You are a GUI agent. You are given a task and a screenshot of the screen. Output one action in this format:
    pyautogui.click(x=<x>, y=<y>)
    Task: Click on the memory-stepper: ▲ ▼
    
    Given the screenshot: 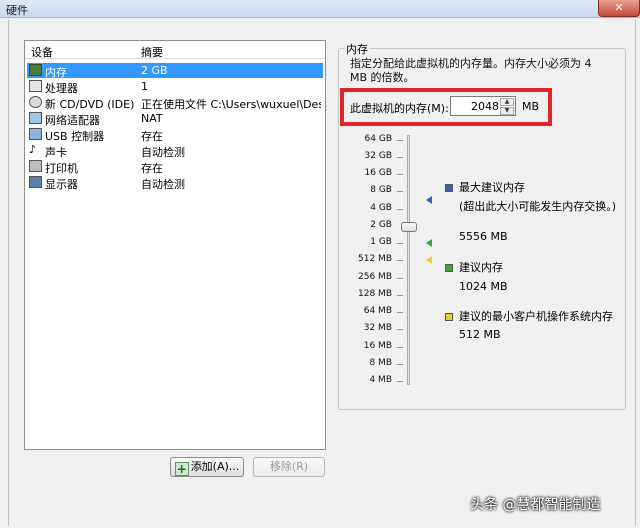 What is the action you would take?
    pyautogui.click(x=483, y=106)
    